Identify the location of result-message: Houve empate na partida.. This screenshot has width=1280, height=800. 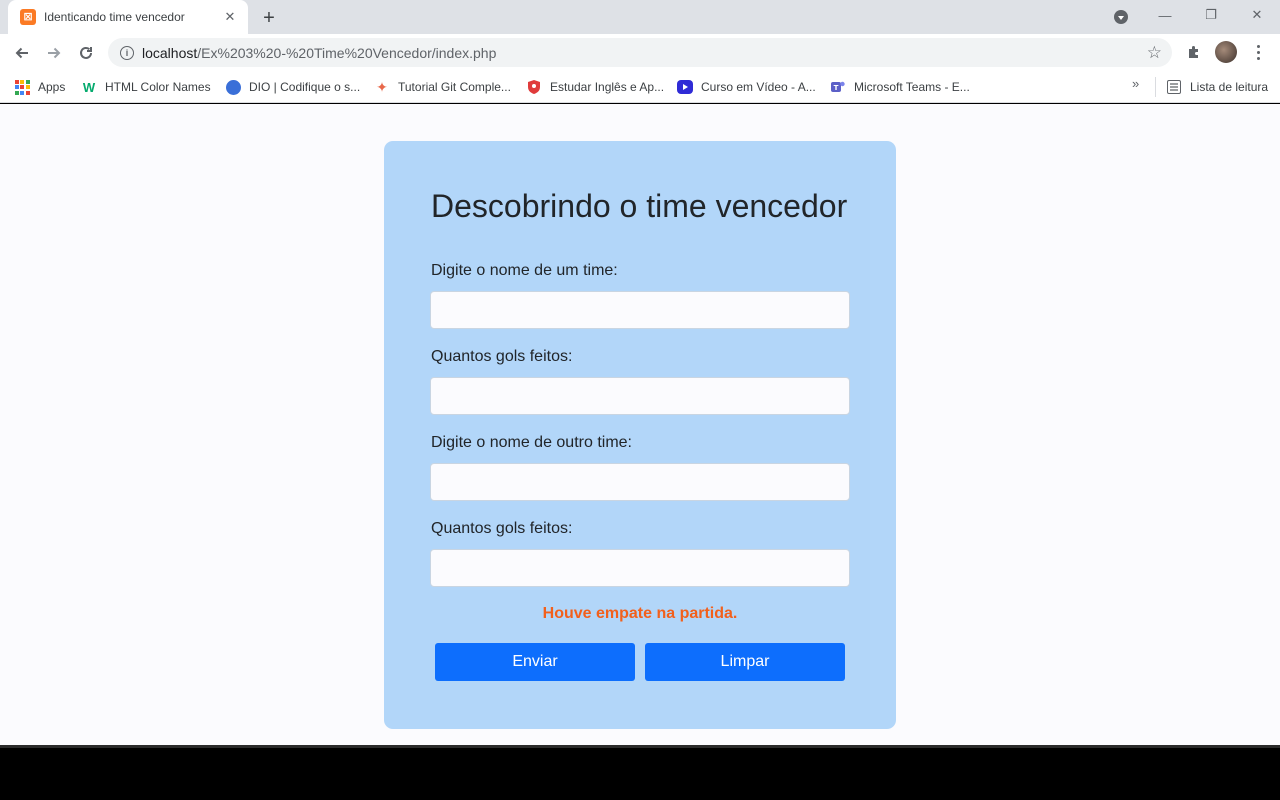
(640, 613).